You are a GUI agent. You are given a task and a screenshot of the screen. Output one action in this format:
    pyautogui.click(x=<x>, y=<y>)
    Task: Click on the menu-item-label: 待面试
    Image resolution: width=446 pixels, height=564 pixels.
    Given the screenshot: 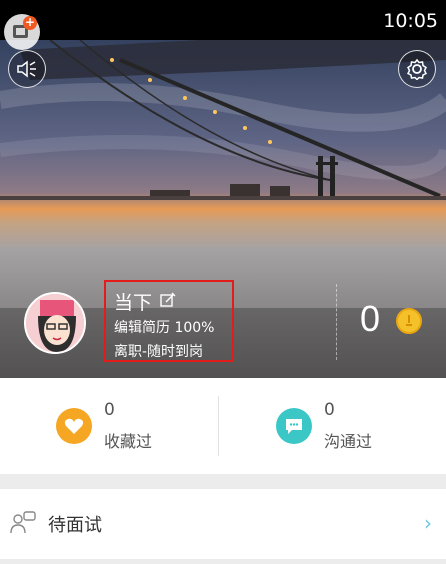 What is the action you would take?
    pyautogui.click(x=75, y=525)
    